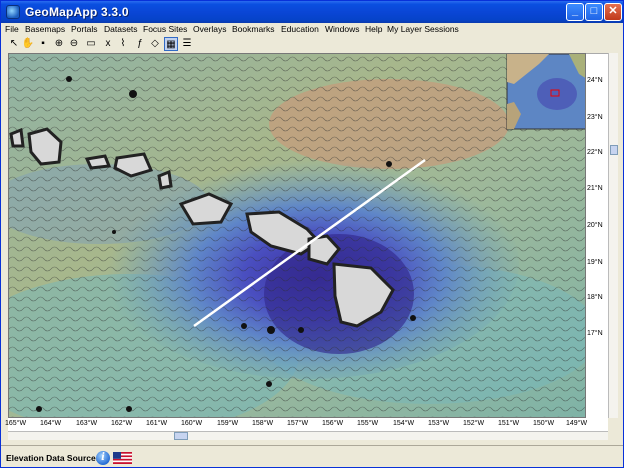  What do you see at coordinates (192, 423) in the screenshot?
I see `longitude-tick-label: 160°W` at bounding box center [192, 423].